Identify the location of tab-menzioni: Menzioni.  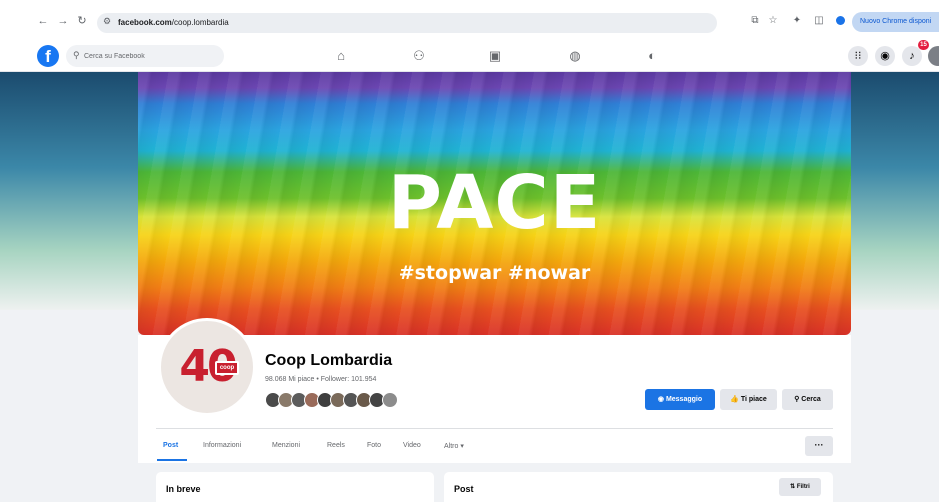
(286, 445).